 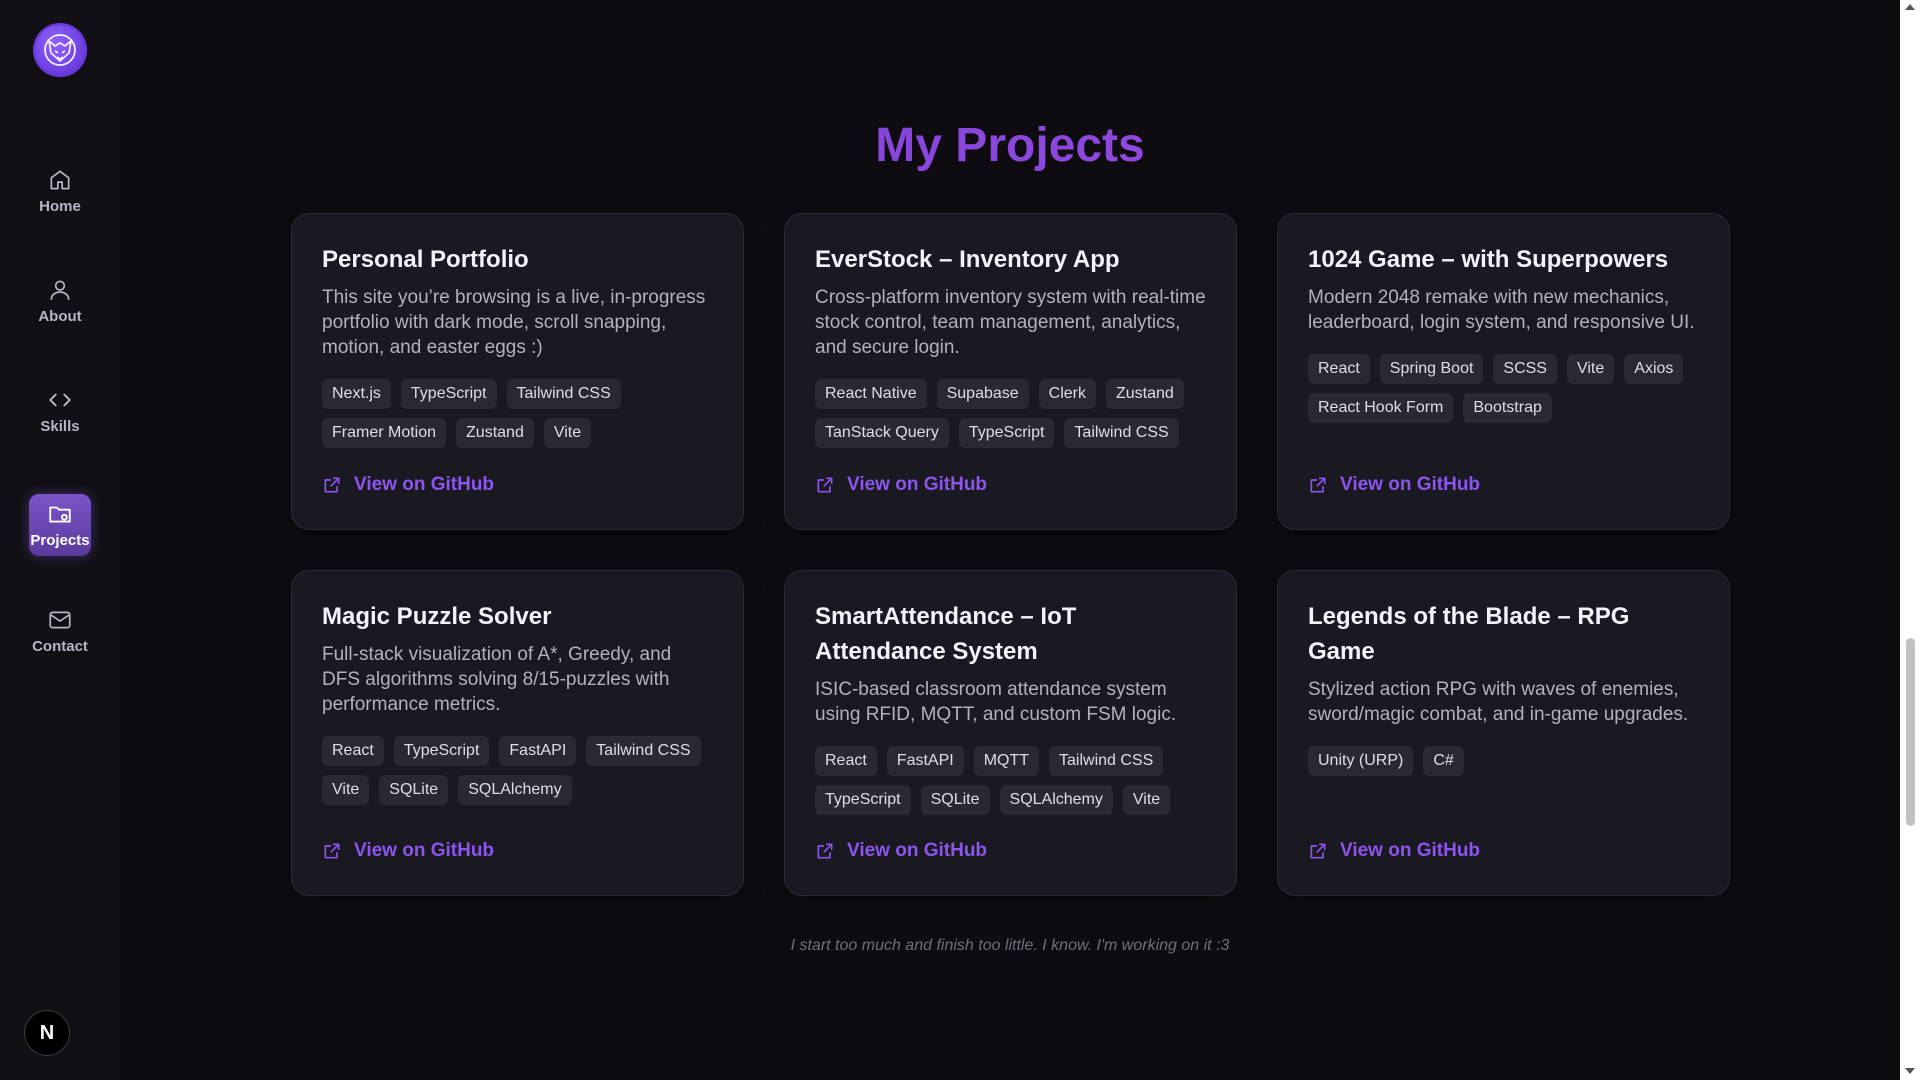 I want to click on tech-tag: Supabase, so click(x=982, y=394).